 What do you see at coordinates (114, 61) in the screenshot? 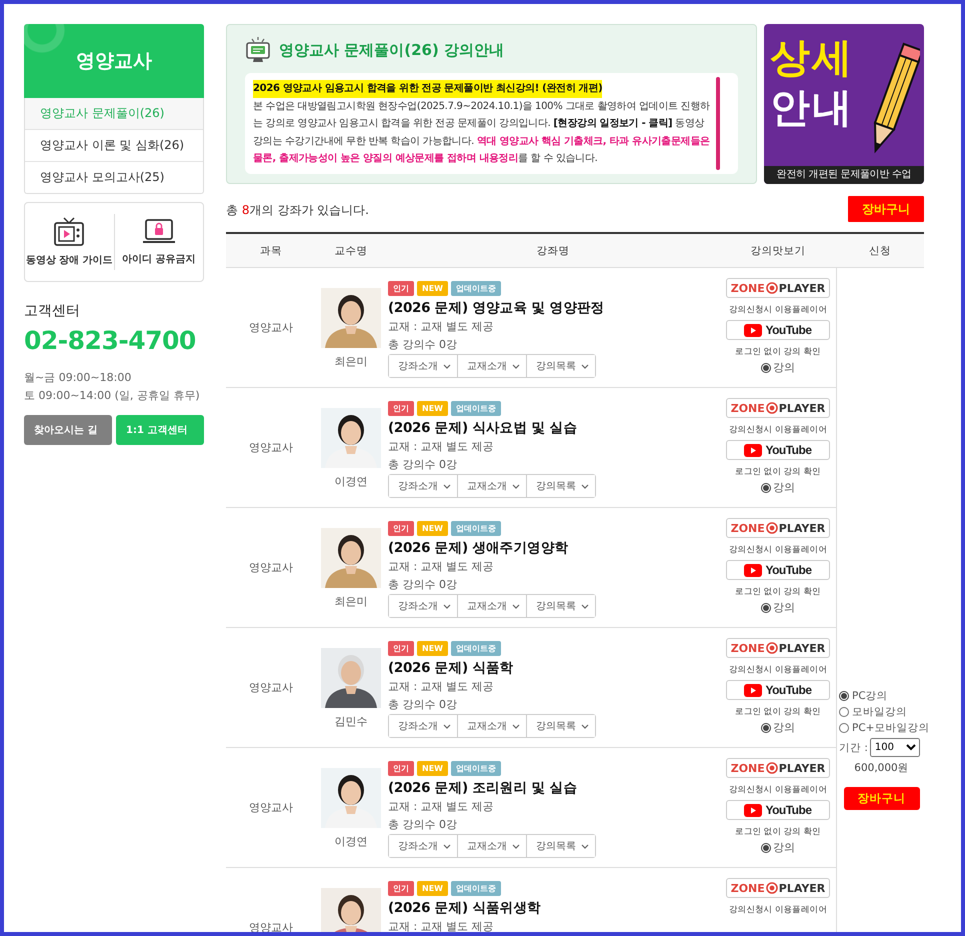
I see `category-title: 영양교사` at bounding box center [114, 61].